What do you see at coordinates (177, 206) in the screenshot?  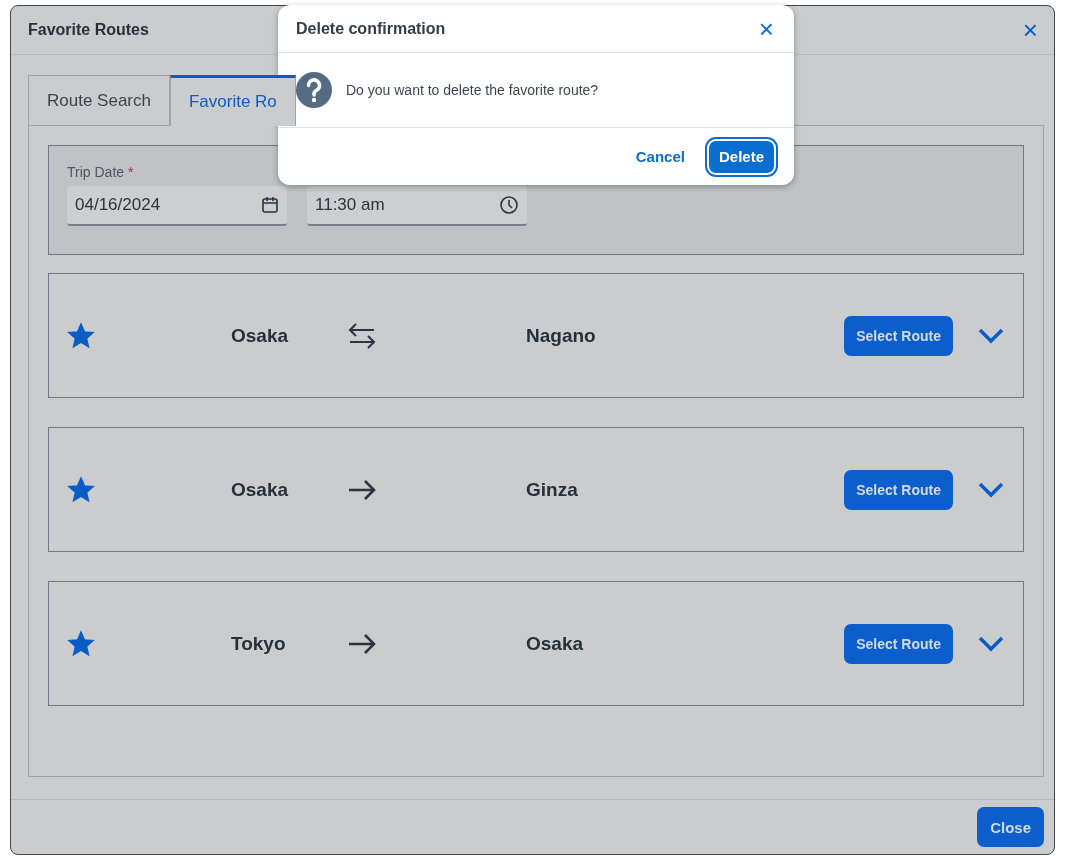 I see `date-field: 04/16/2024` at bounding box center [177, 206].